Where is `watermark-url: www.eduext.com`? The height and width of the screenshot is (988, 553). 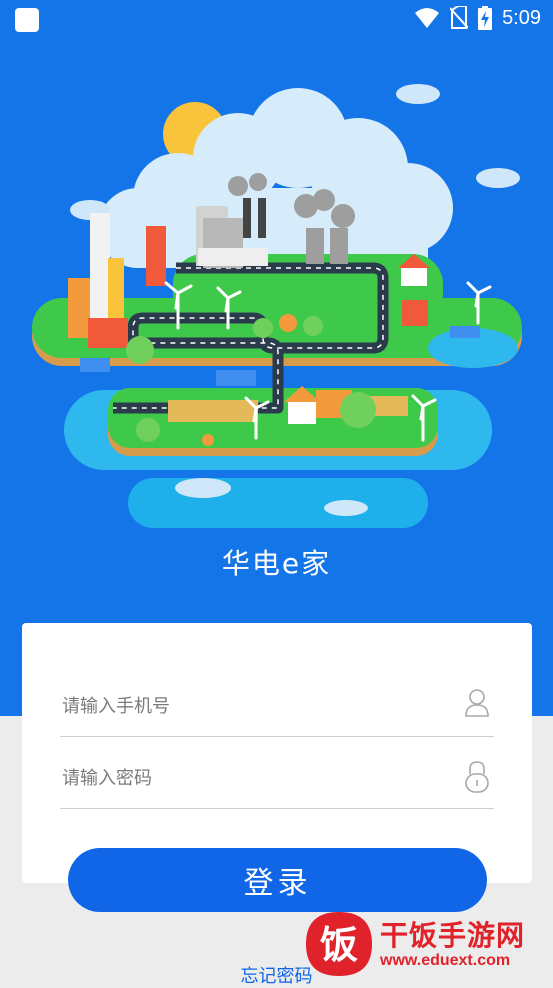 watermark-url: www.eduext.com is located at coordinates (445, 960).